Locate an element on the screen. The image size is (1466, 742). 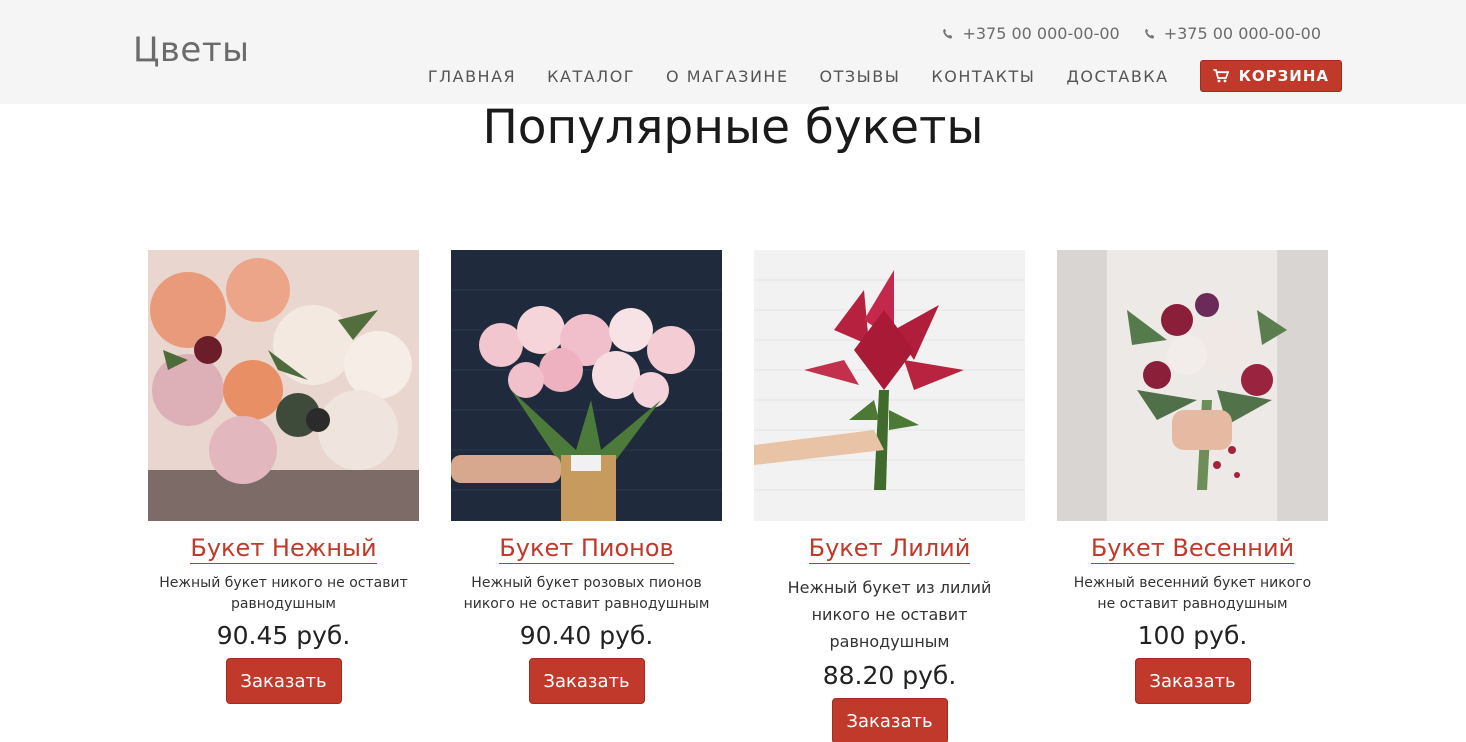
phone-list: +375 00 000-00-00 +375 00 000-00-00 is located at coordinates (1131, 33).